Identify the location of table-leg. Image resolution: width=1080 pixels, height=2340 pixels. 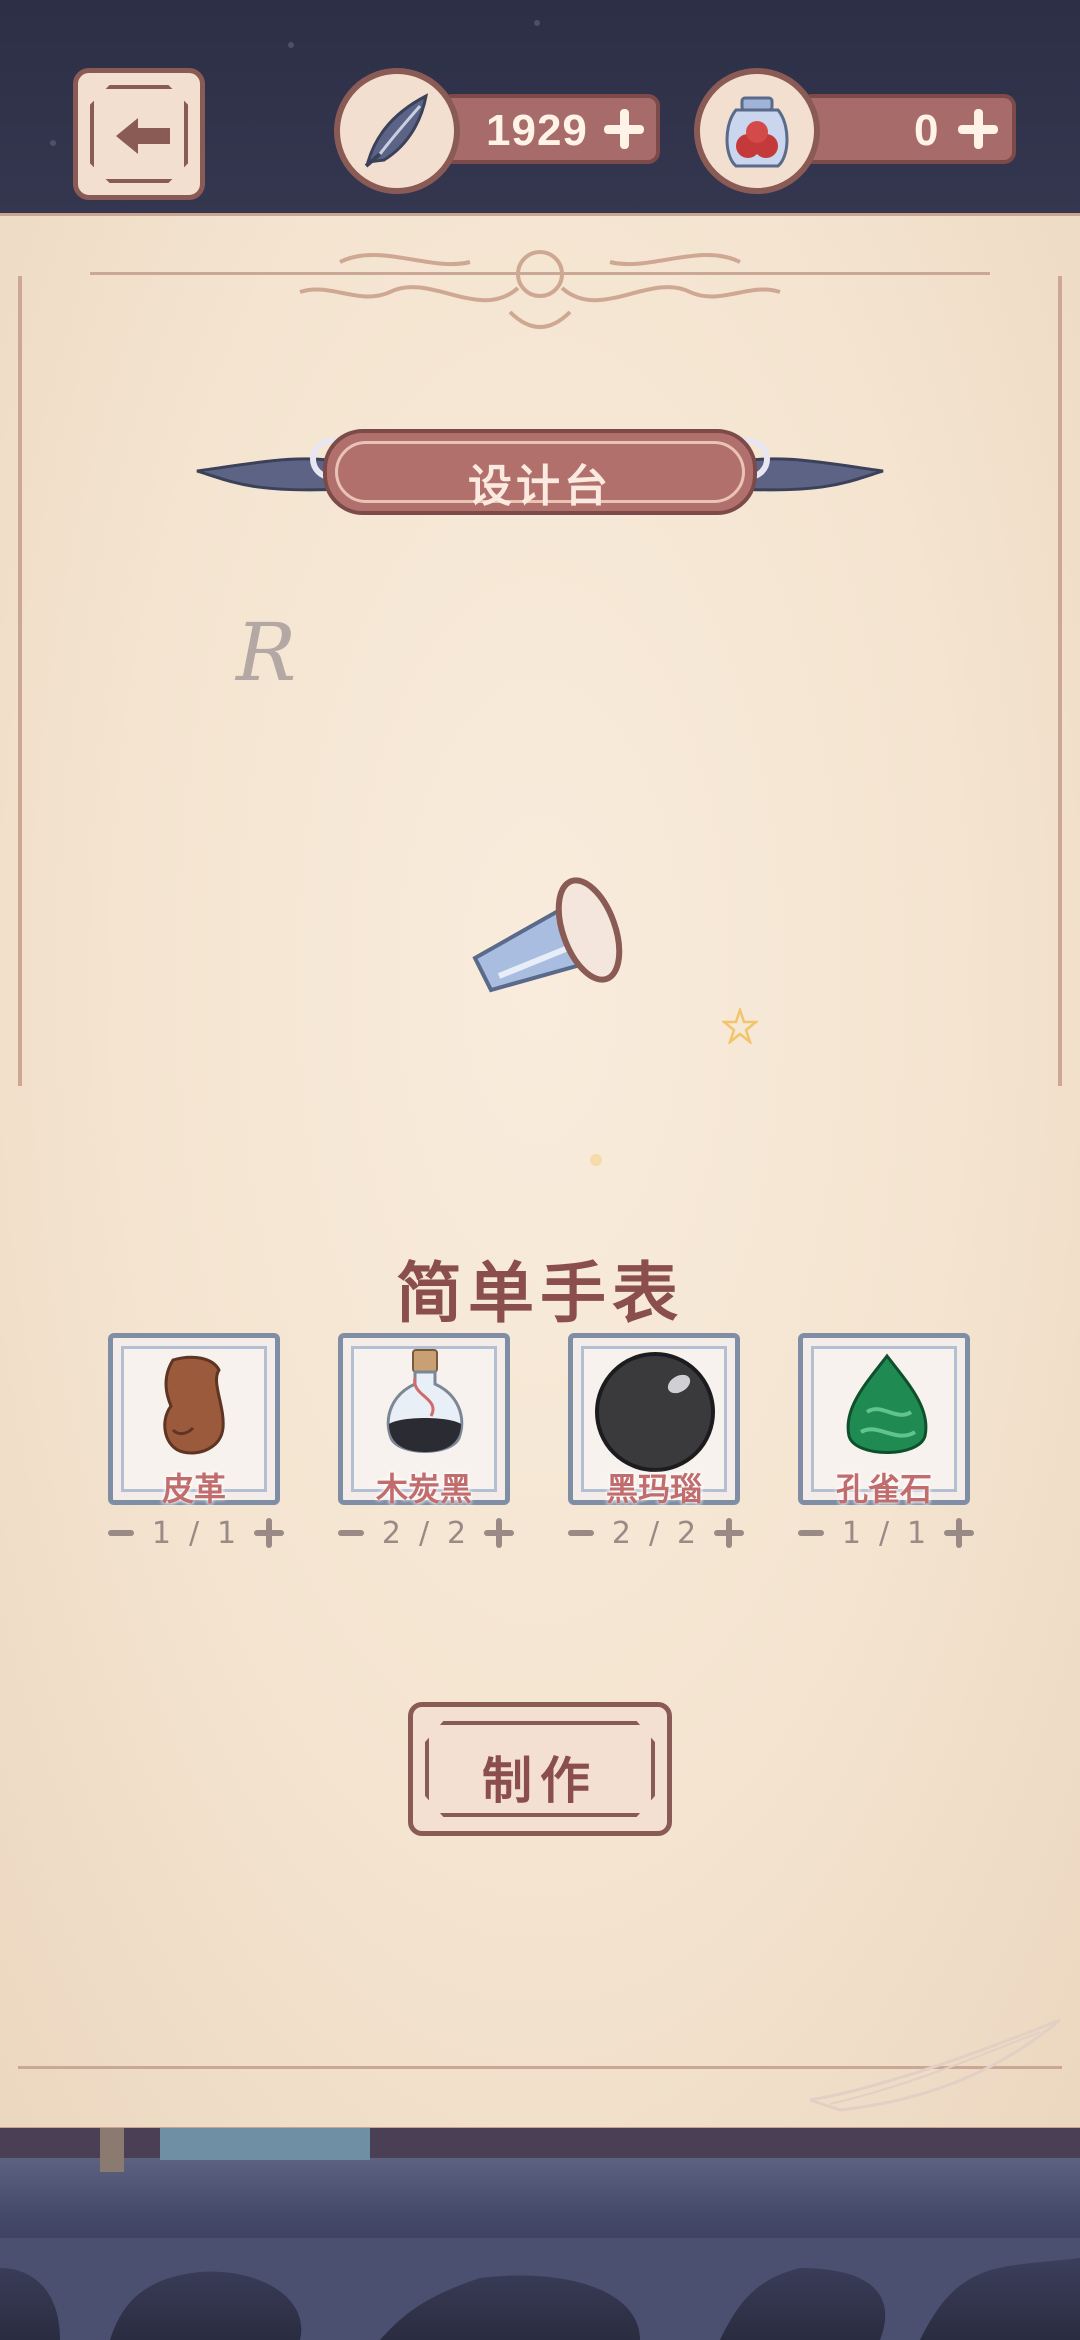
(112, 2150).